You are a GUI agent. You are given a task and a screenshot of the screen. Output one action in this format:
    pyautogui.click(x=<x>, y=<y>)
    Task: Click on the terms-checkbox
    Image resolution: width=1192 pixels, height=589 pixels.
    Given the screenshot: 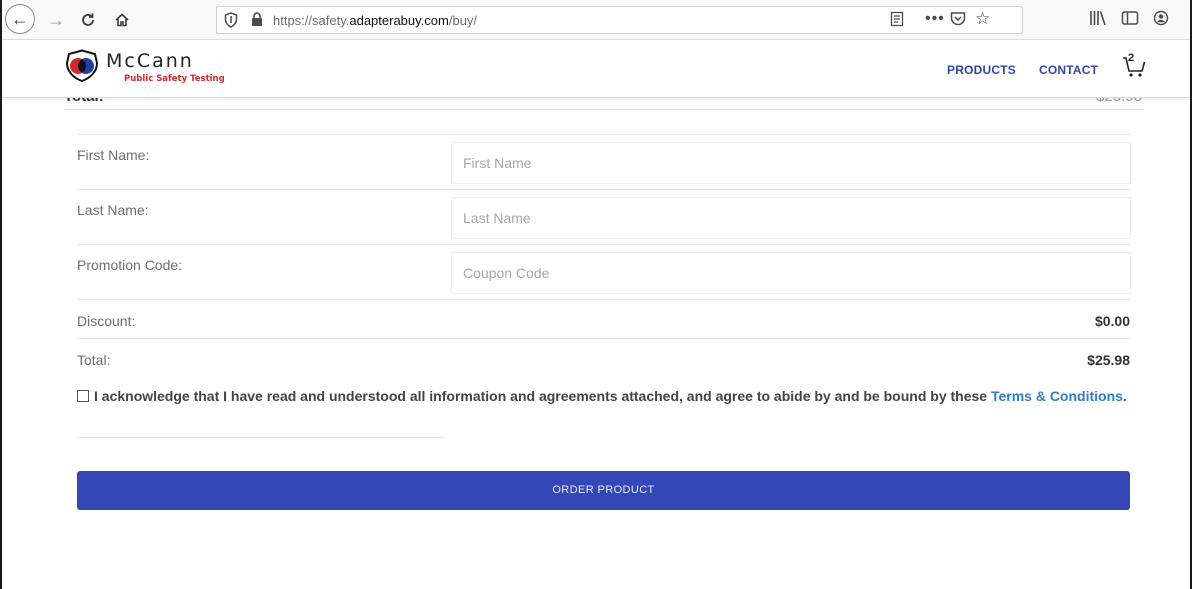 What is the action you would take?
    pyautogui.click(x=83, y=396)
    